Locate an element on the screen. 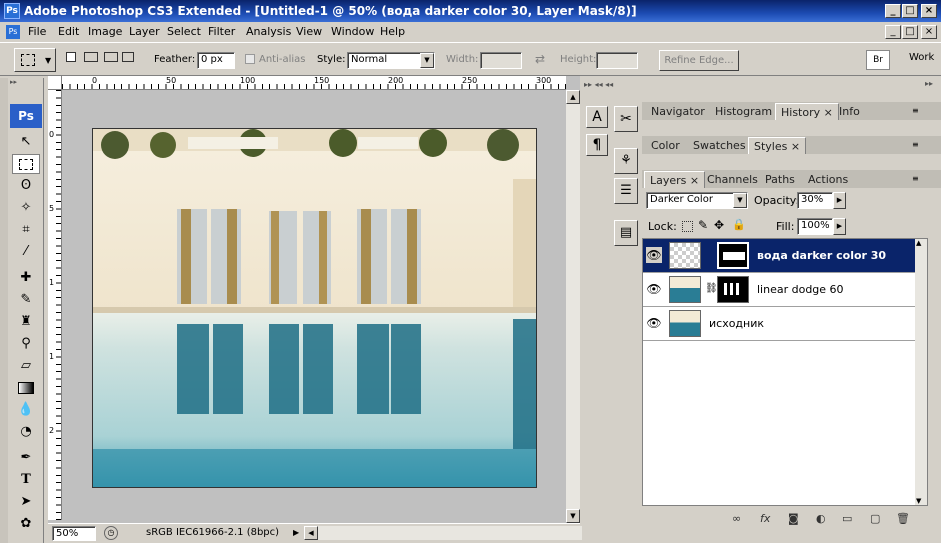 The height and width of the screenshot is (543, 941). maximize-button: □ is located at coordinates (910, 11).